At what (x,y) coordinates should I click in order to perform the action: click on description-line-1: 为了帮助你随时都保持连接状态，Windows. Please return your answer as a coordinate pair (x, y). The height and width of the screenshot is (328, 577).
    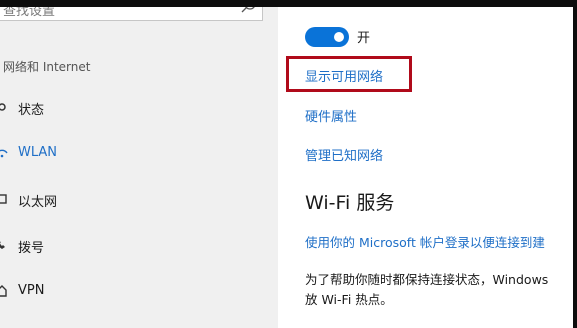
    Looking at the image, I should click on (427, 279).